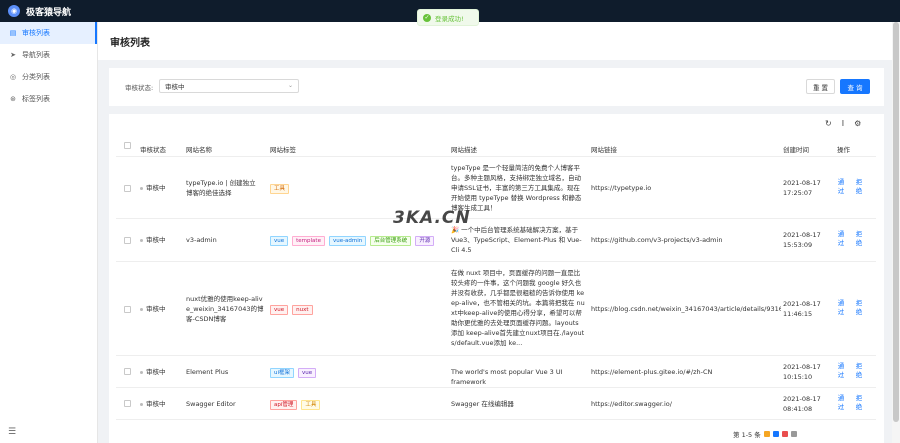 This screenshot has width=900, height=443. What do you see at coordinates (796, 150) in the screenshot?
I see `column-header-time: 创建时间` at bounding box center [796, 150].